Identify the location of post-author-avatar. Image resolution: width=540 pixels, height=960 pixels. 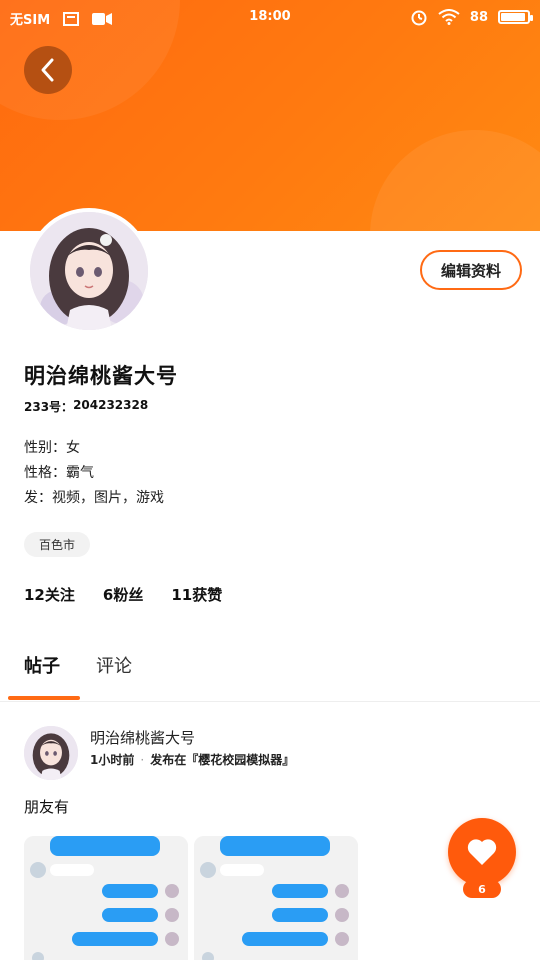
(51, 753).